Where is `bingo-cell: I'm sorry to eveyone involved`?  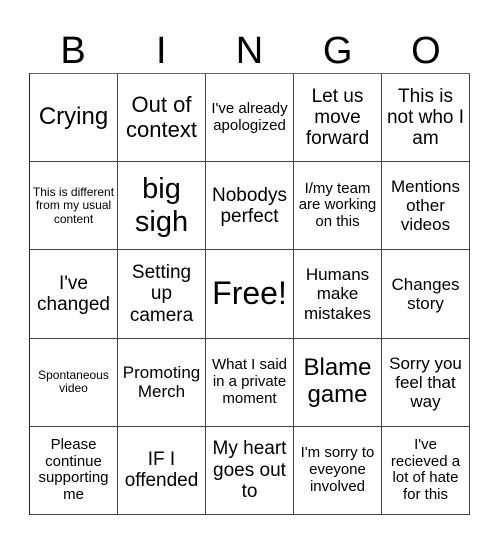 bingo-cell: I'm sorry to eveyone involved is located at coordinates (338, 470).